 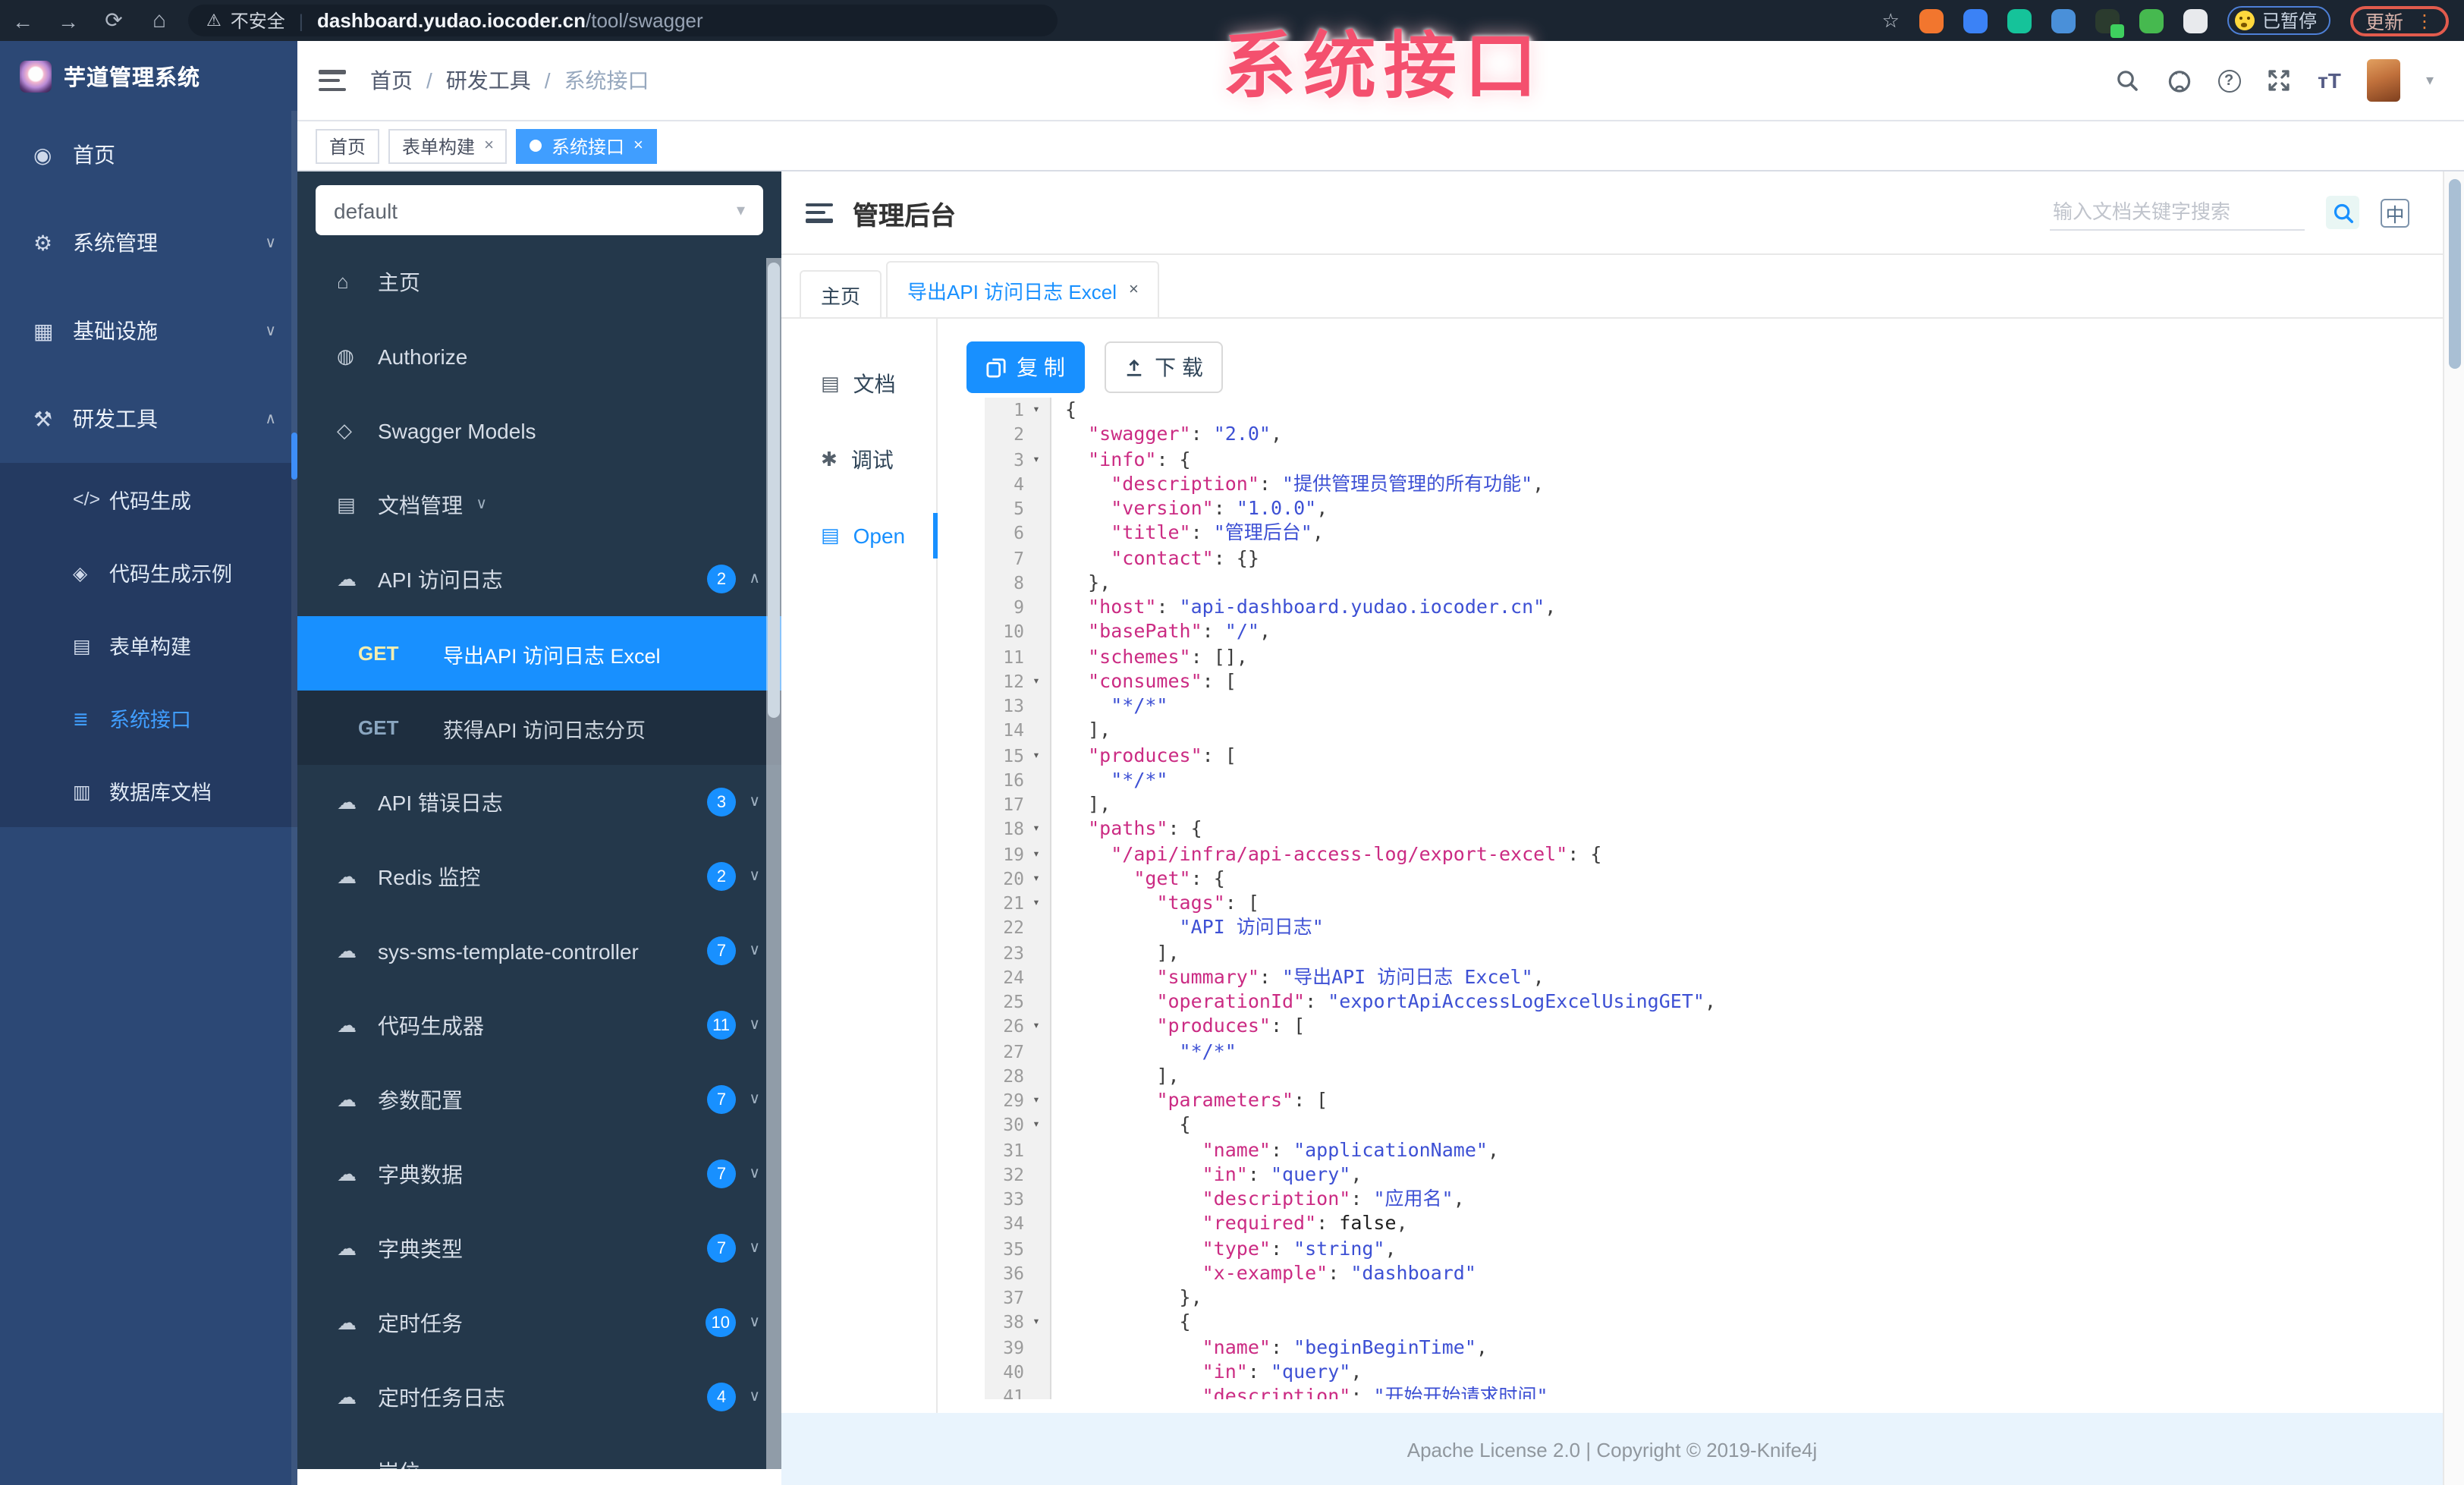 I want to click on sidebar-subitem: </> 代码生成, so click(x=148, y=499).